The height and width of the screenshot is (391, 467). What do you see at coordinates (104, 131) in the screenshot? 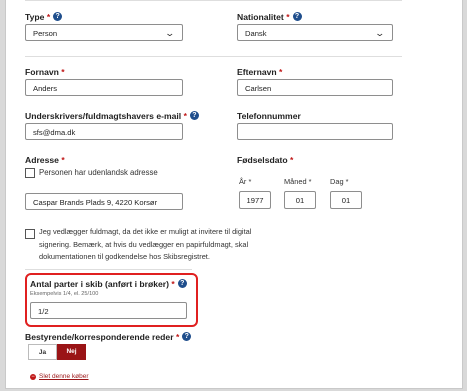
I see `email-input: sfs@dma.dk` at bounding box center [104, 131].